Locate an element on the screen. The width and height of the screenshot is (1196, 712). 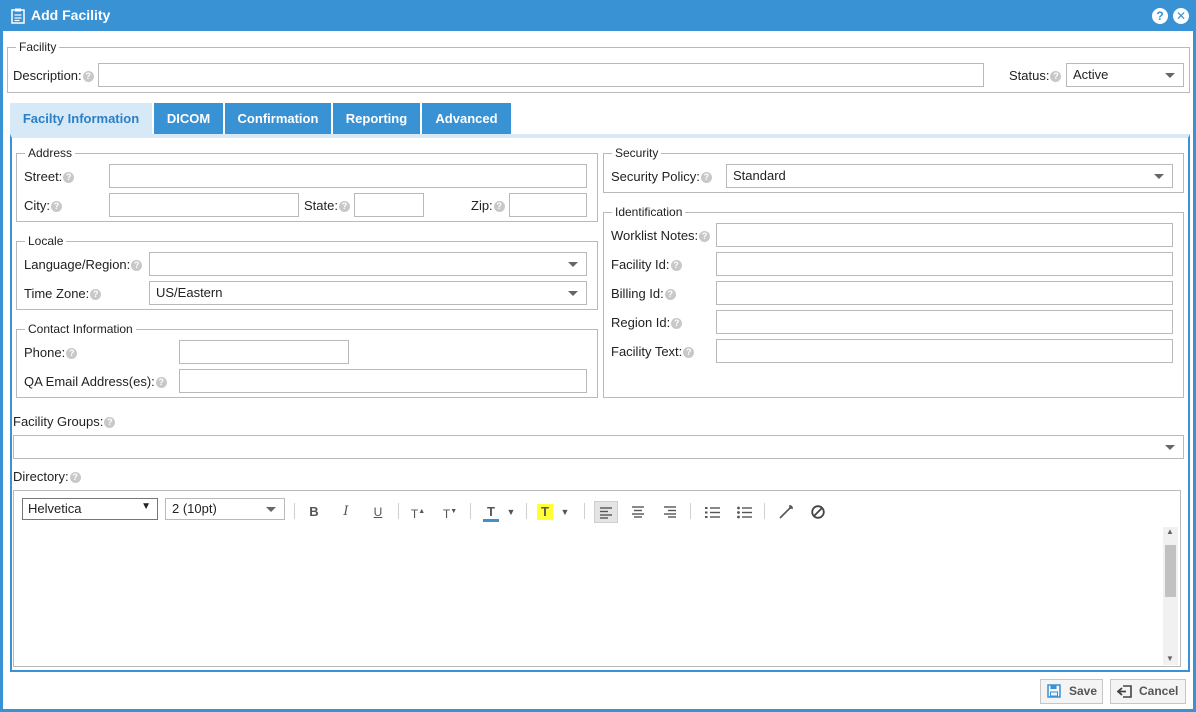
facility-text-input is located at coordinates (944, 351).